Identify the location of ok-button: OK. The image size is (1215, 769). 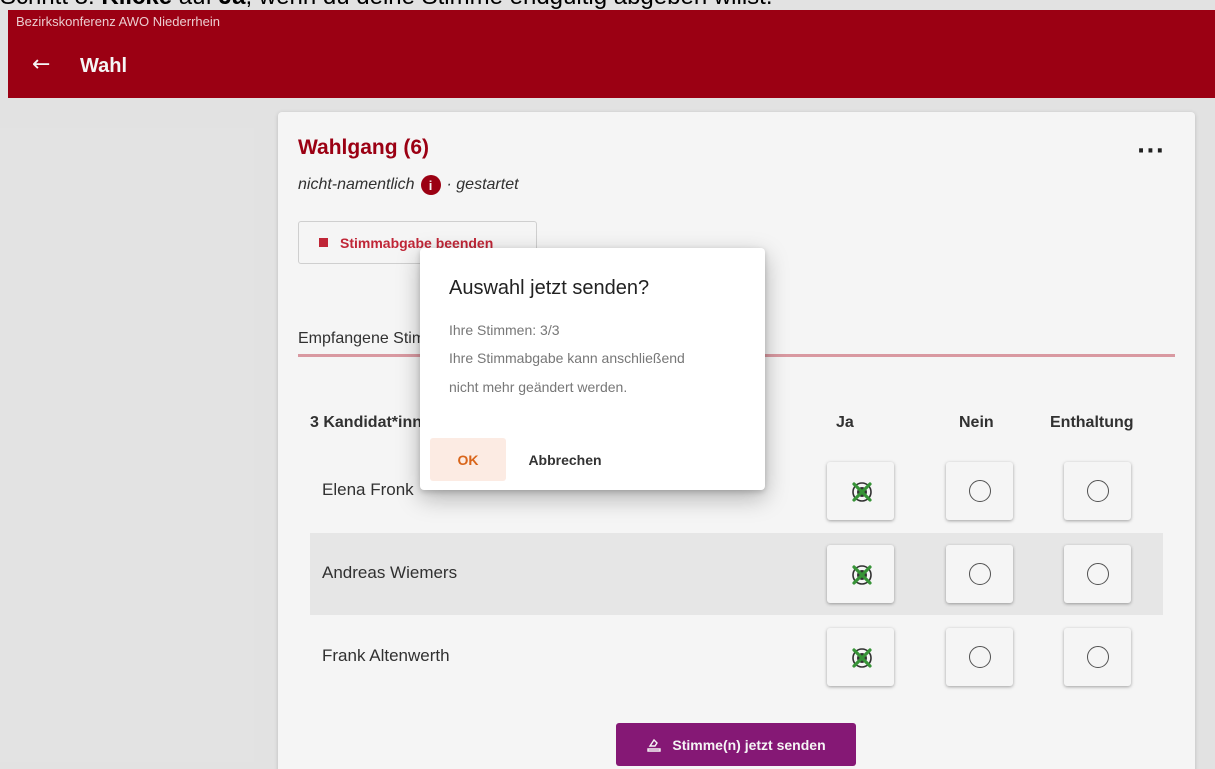
(468, 459).